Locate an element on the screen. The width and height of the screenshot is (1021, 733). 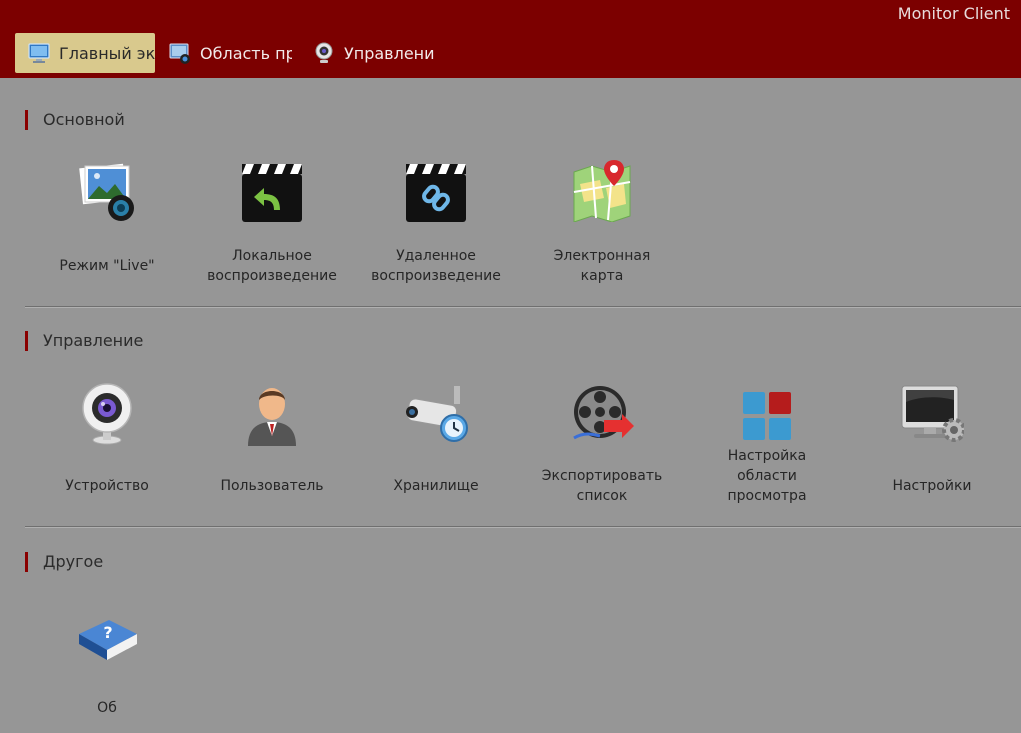
tile-label: Режим "Live" is located at coordinates (107, 266).